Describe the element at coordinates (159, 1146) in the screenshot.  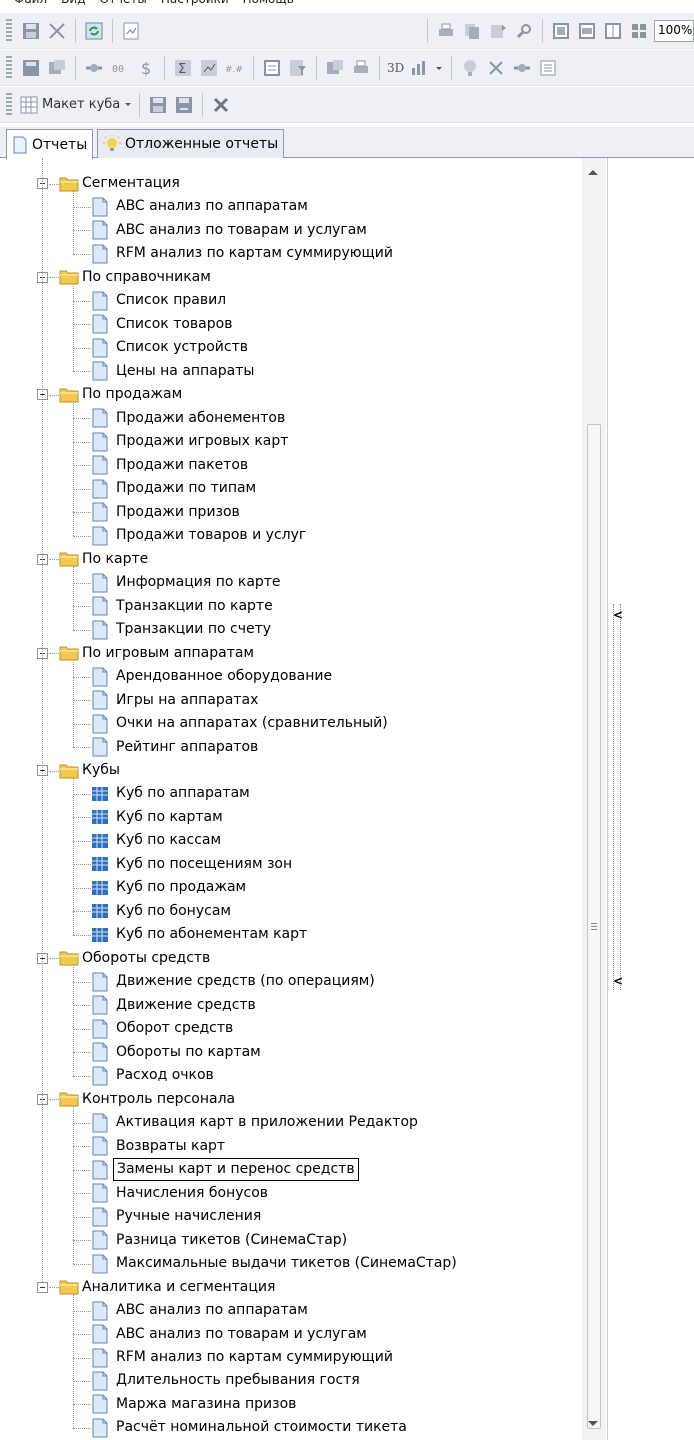
I see `tree-item-report: Возвраты карт` at that location.